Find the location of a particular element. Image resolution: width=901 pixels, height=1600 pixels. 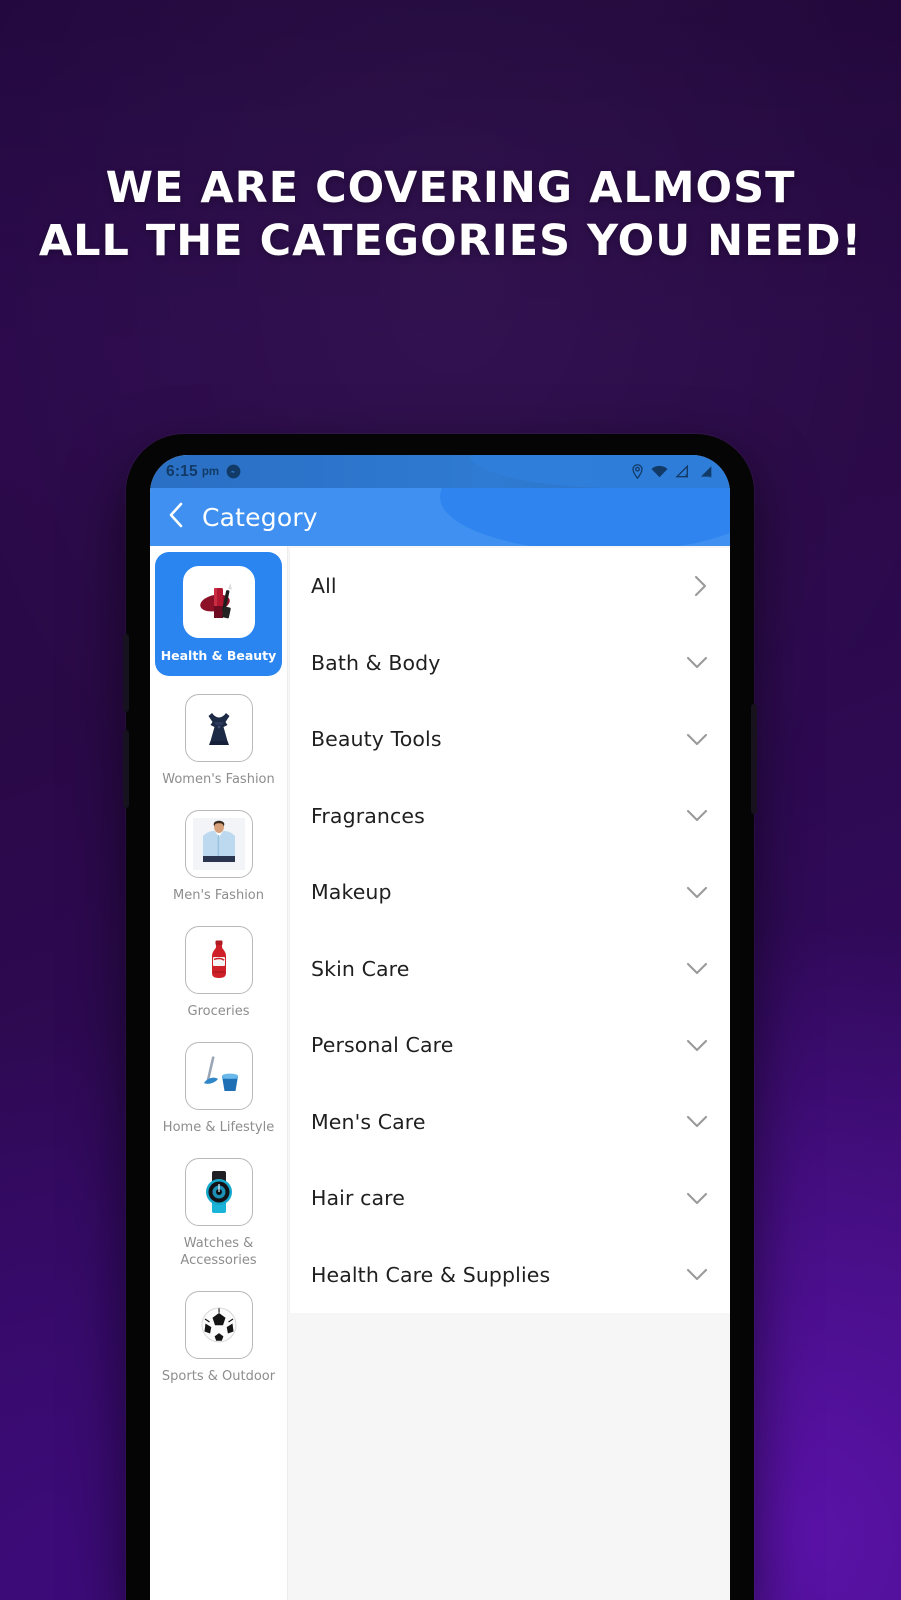

sidebar-item-health-beauty: Health & Beauty is located at coordinates (218, 614).